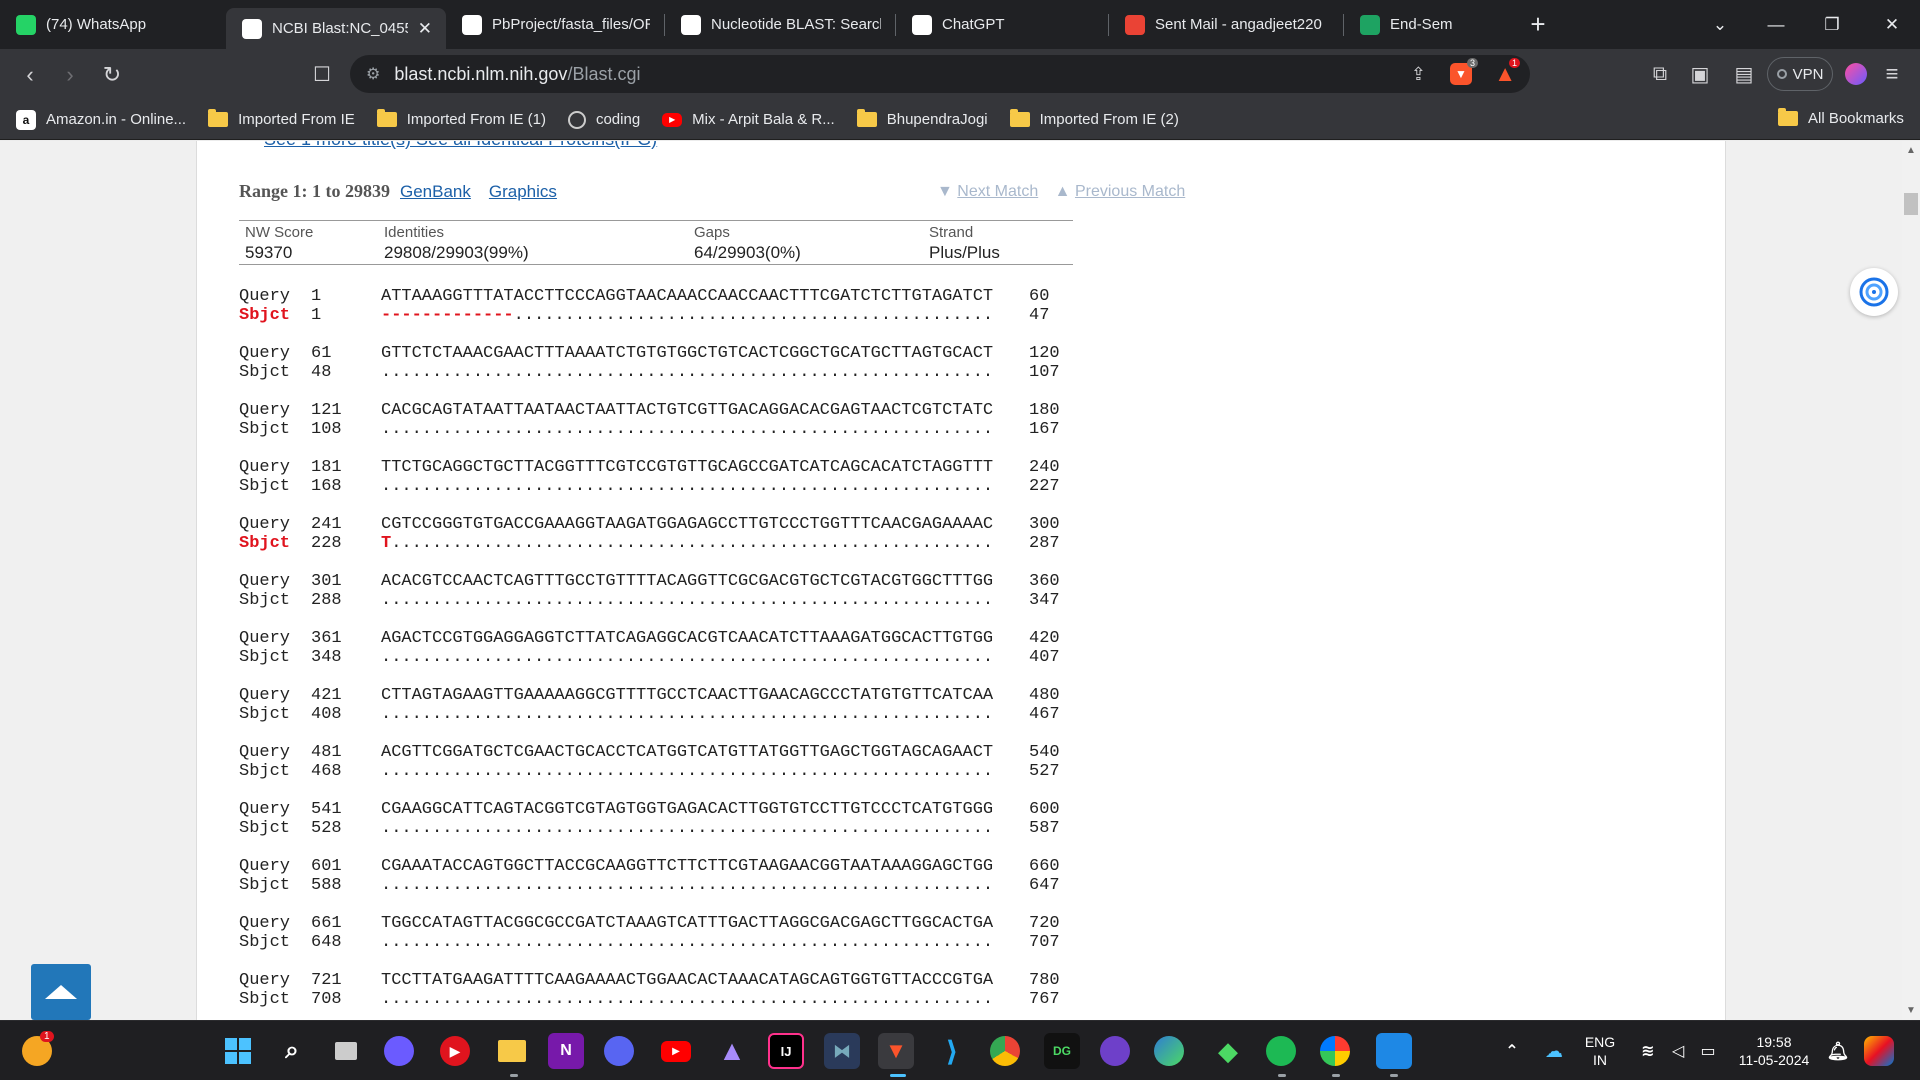 The height and width of the screenshot is (1080, 1920). Describe the element at coordinates (1700, 74) in the screenshot. I see `sidebar-toggle-icon: ▣` at that location.